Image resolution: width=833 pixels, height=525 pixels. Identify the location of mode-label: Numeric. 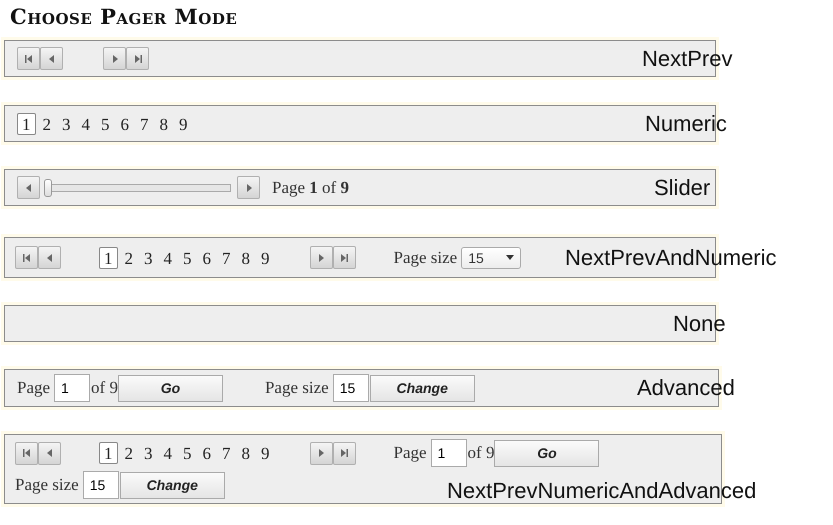
(686, 123).